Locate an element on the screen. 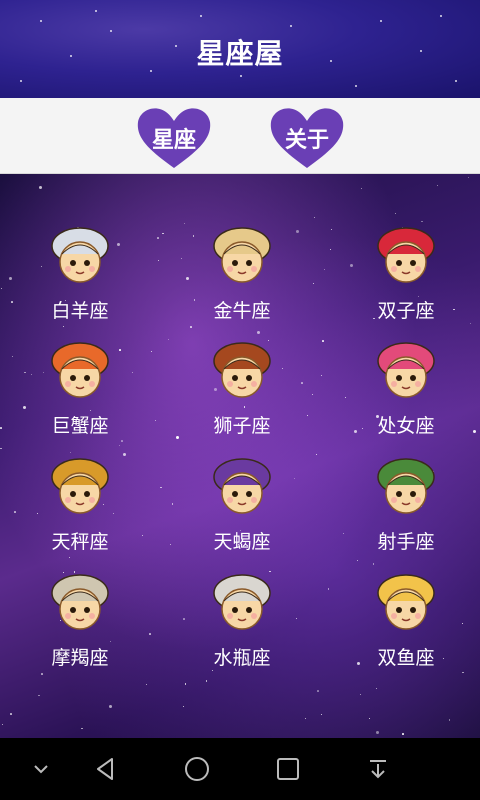 This screenshot has height=800, width=480. about-button-label: 关于 is located at coordinates (306, 140).